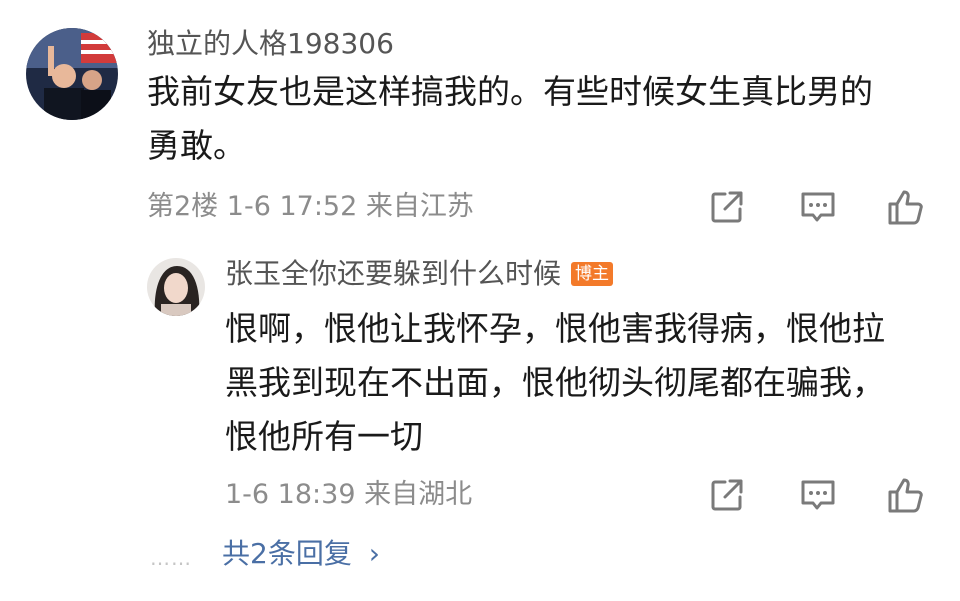 Image resolution: width=960 pixels, height=601 pixels. I want to click on view-replies-label: 共2条回复, so click(287, 553).